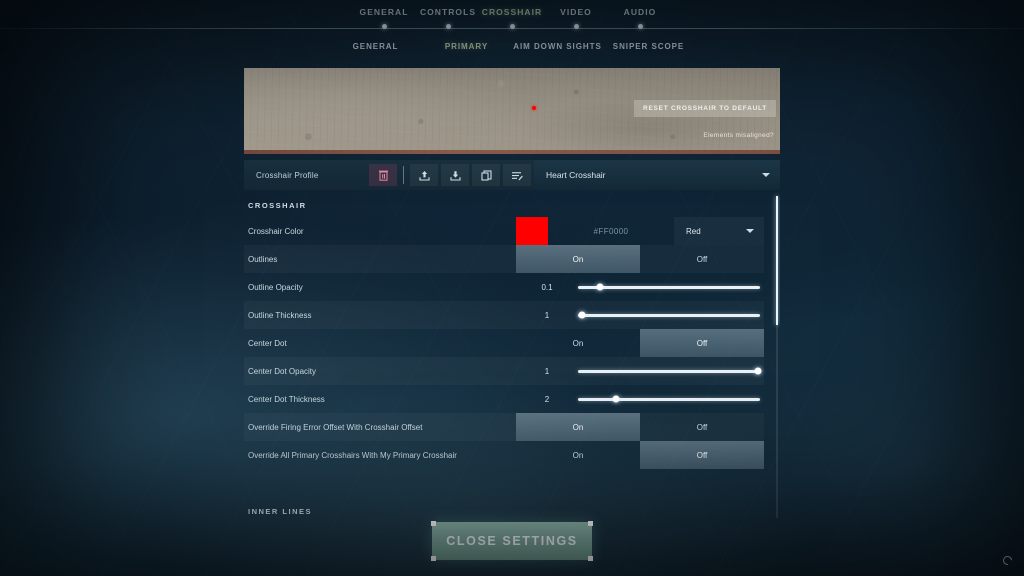 Image resolution: width=1024 pixels, height=576 pixels. What do you see at coordinates (263, 259) in the screenshot?
I see `row-label: Outlines` at bounding box center [263, 259].